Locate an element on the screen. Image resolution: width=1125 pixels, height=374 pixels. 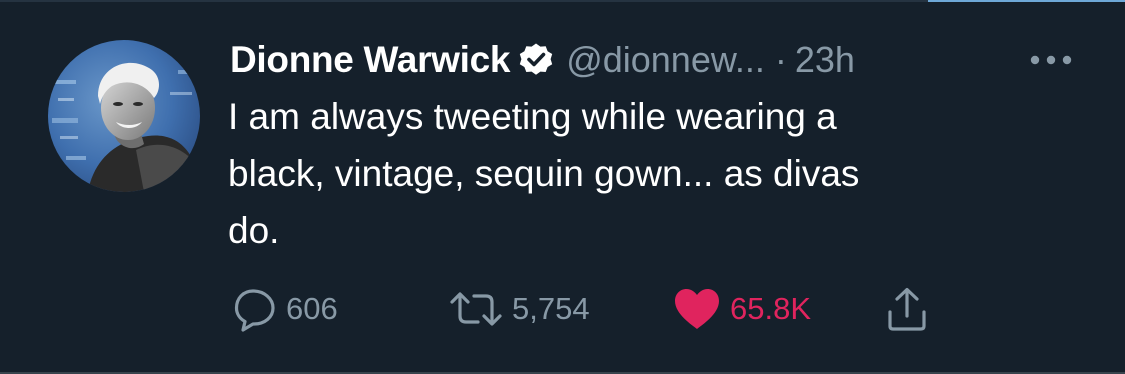
retweet-button: 5,754 is located at coordinates (519, 309).